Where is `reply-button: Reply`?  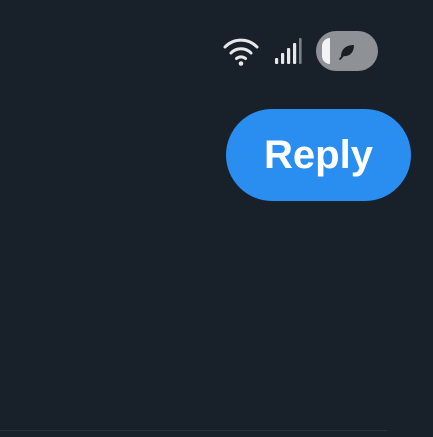 reply-button: Reply is located at coordinates (318, 155).